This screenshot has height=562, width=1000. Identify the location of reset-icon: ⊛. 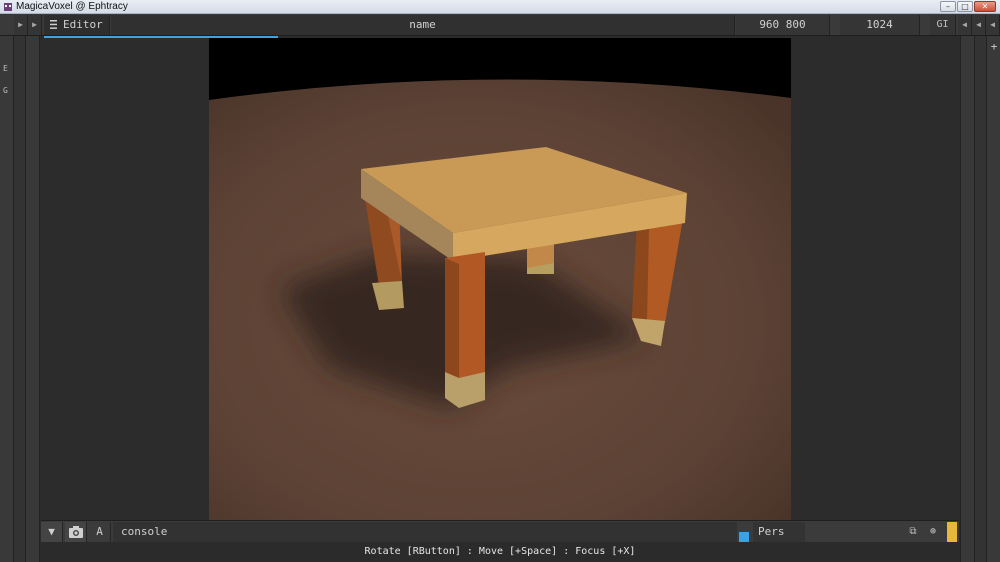
(933, 532).